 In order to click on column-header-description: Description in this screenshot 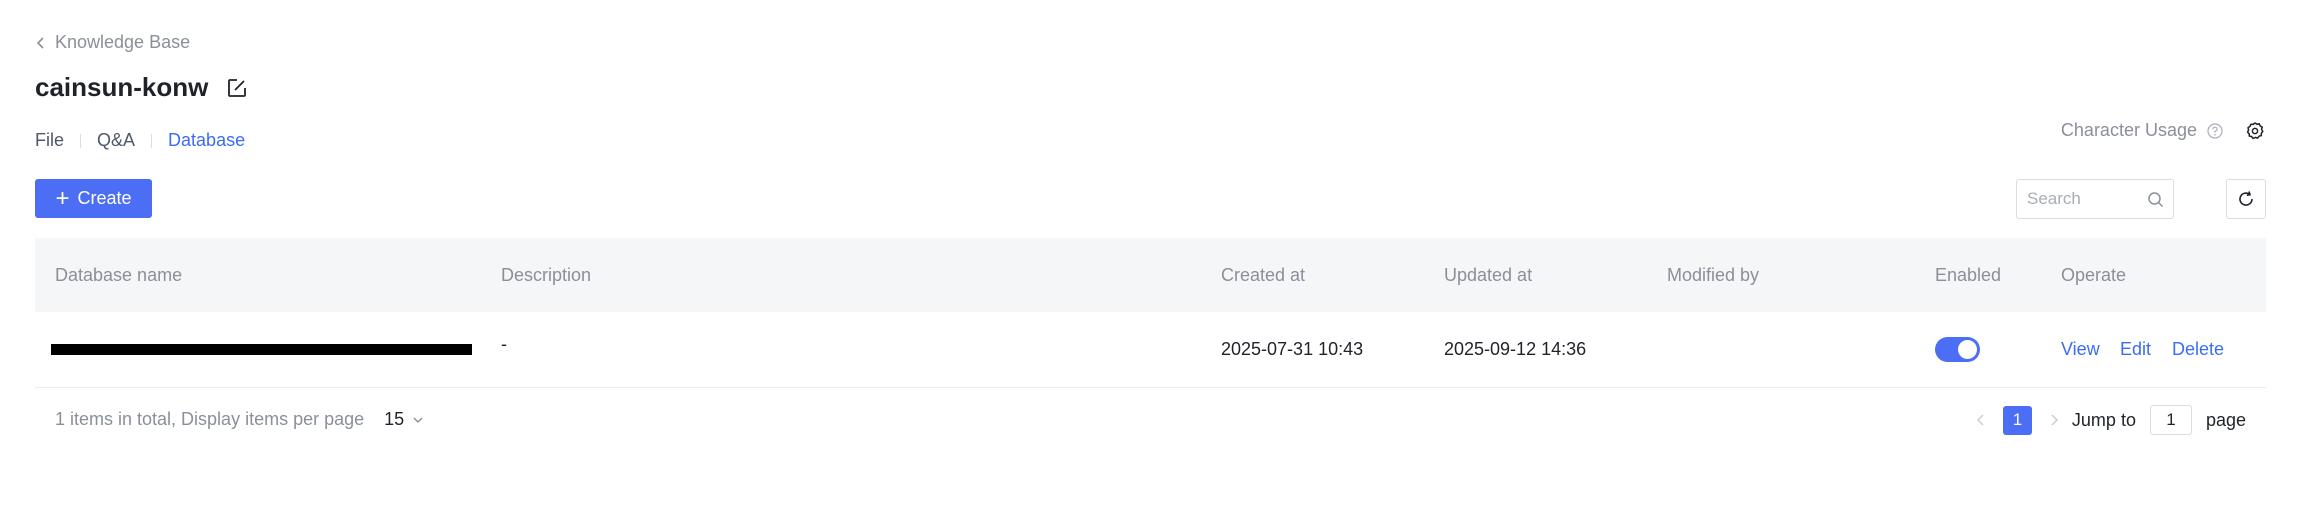, I will do `click(546, 274)`.